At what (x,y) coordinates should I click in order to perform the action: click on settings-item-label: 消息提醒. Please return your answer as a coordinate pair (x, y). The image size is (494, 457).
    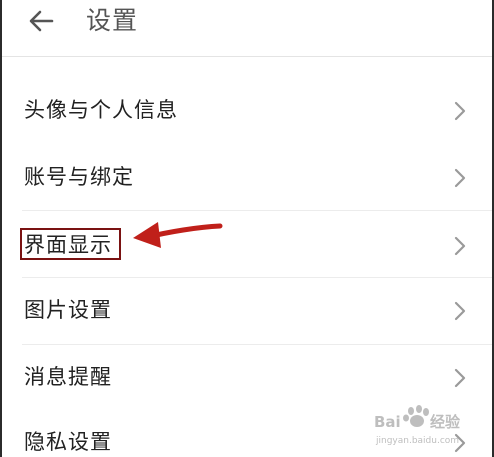
    Looking at the image, I should click on (68, 377).